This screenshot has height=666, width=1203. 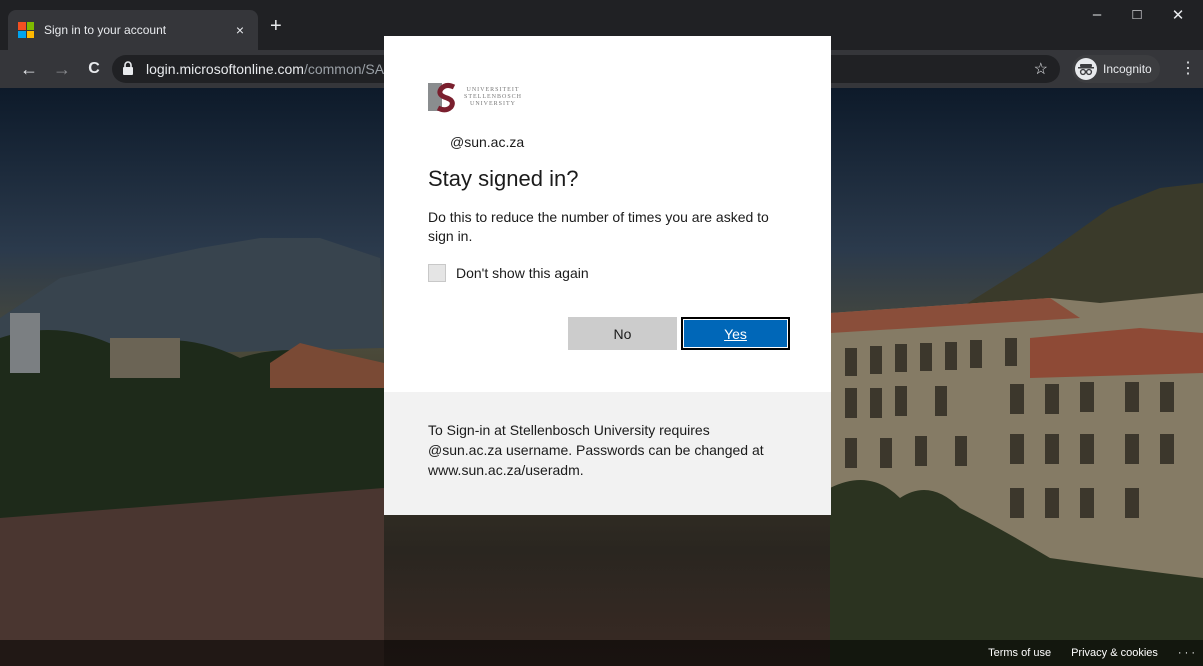 I want to click on close-window-button: ✕, so click(x=1178, y=15).